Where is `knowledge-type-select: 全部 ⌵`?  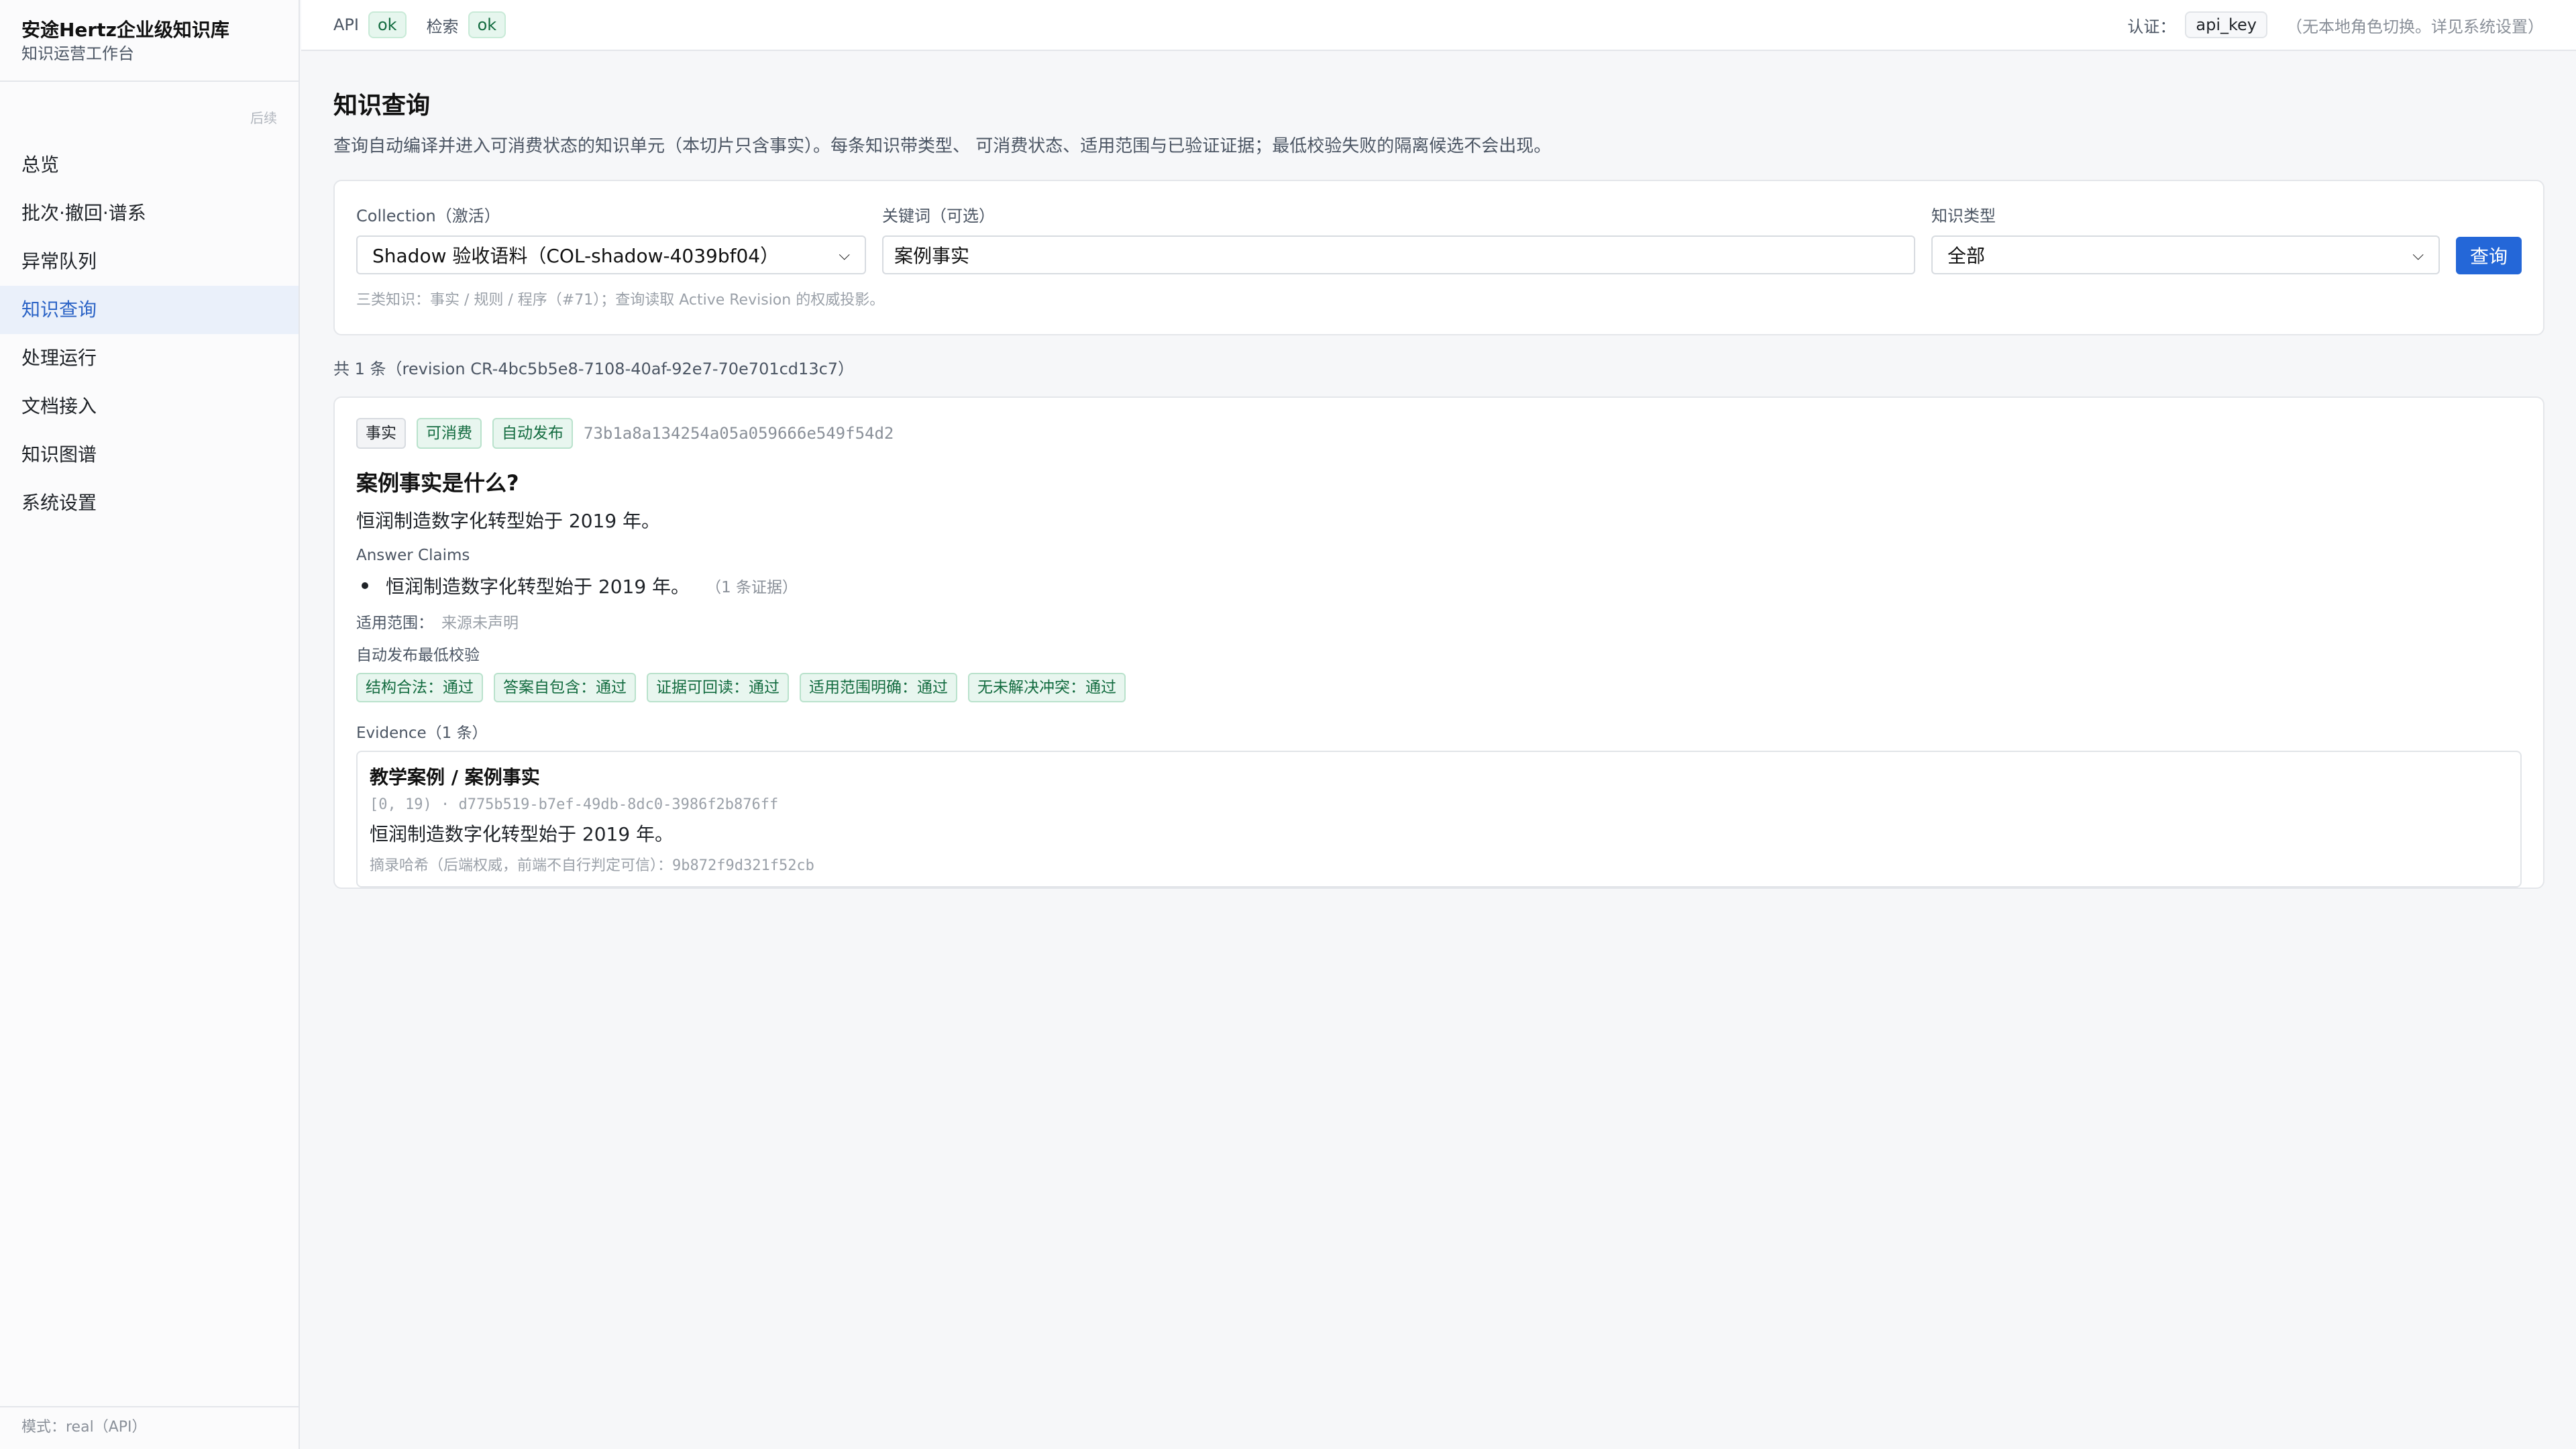
knowledge-type-select: 全部 ⌵ is located at coordinates (2185, 254).